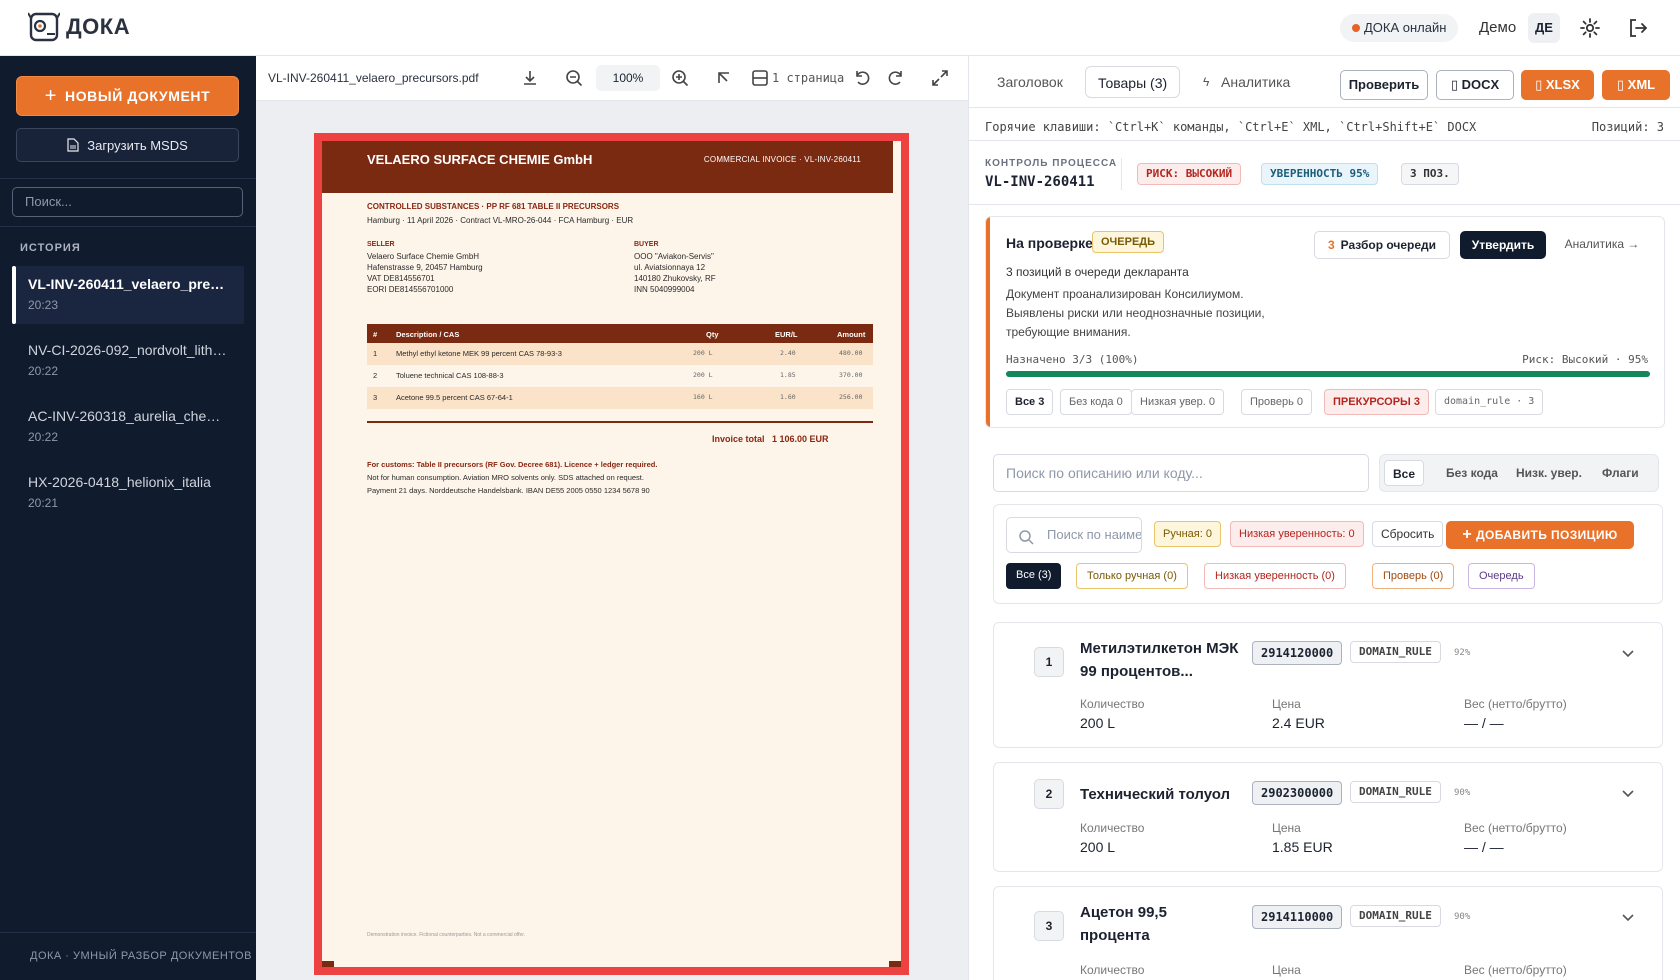  I want to click on process-control-label: КОНТРОЛЬ ПРОЦЕССА, so click(1051, 163).